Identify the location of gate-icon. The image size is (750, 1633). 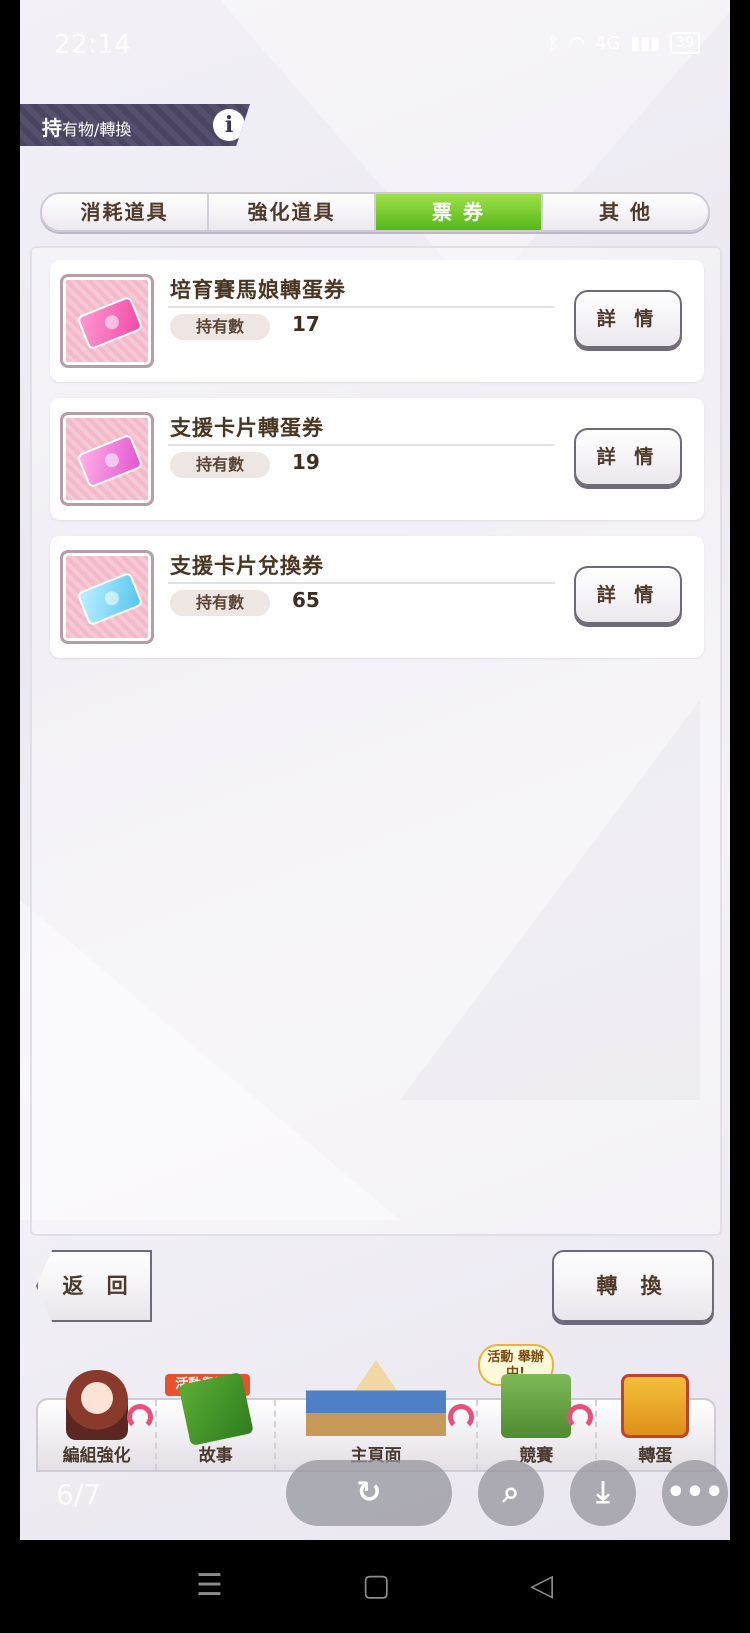
(536, 1406).